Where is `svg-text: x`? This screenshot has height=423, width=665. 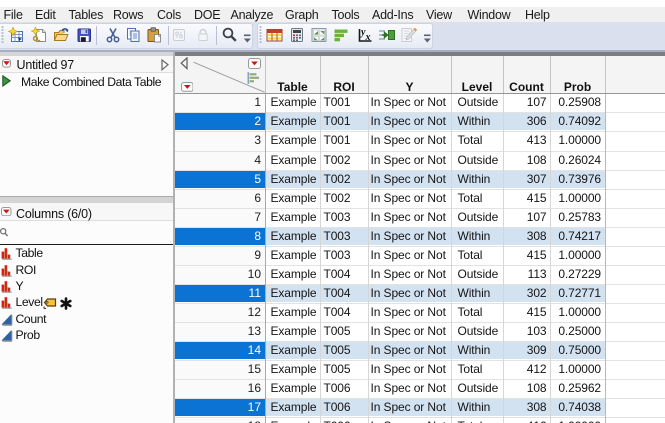 svg-text: x is located at coordinates (367, 37).